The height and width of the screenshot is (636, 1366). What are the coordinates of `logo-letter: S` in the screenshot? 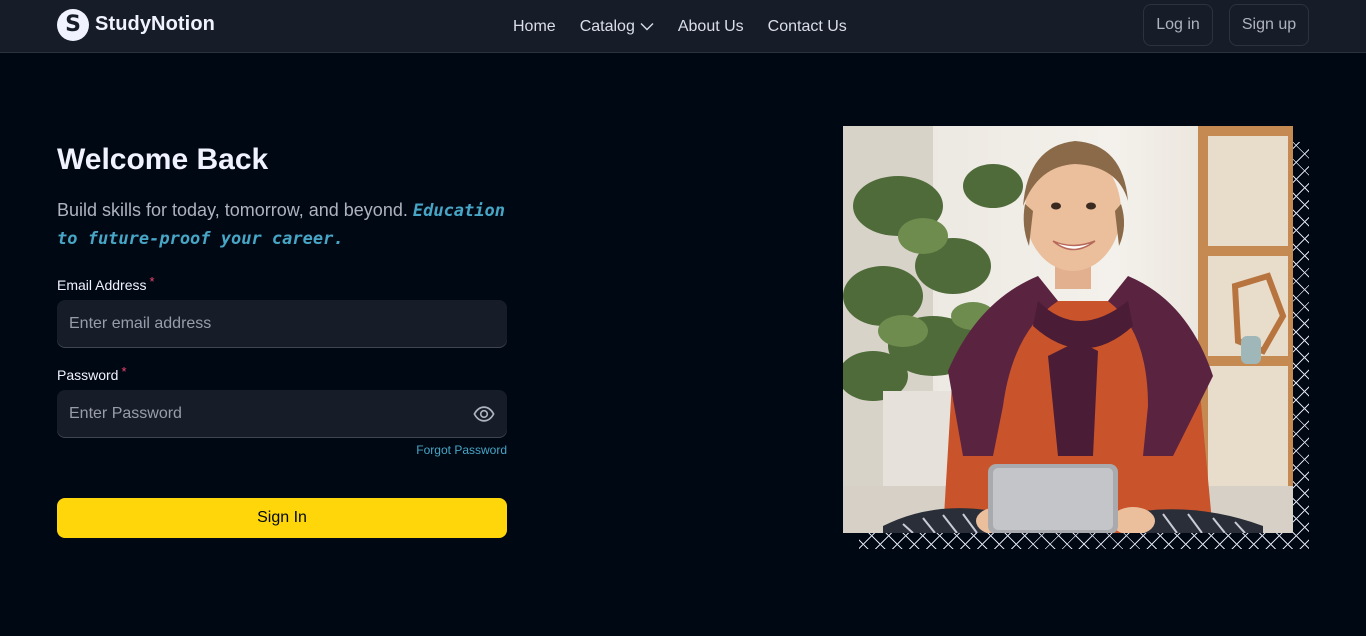 It's located at (73, 24).